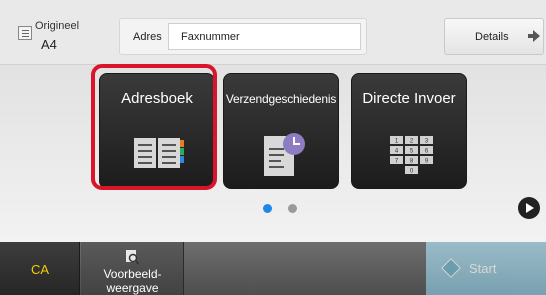 Image resolution: width=546 pixels, height=295 pixels. Describe the element at coordinates (534, 36) in the screenshot. I see `arrow-right-icon` at that location.